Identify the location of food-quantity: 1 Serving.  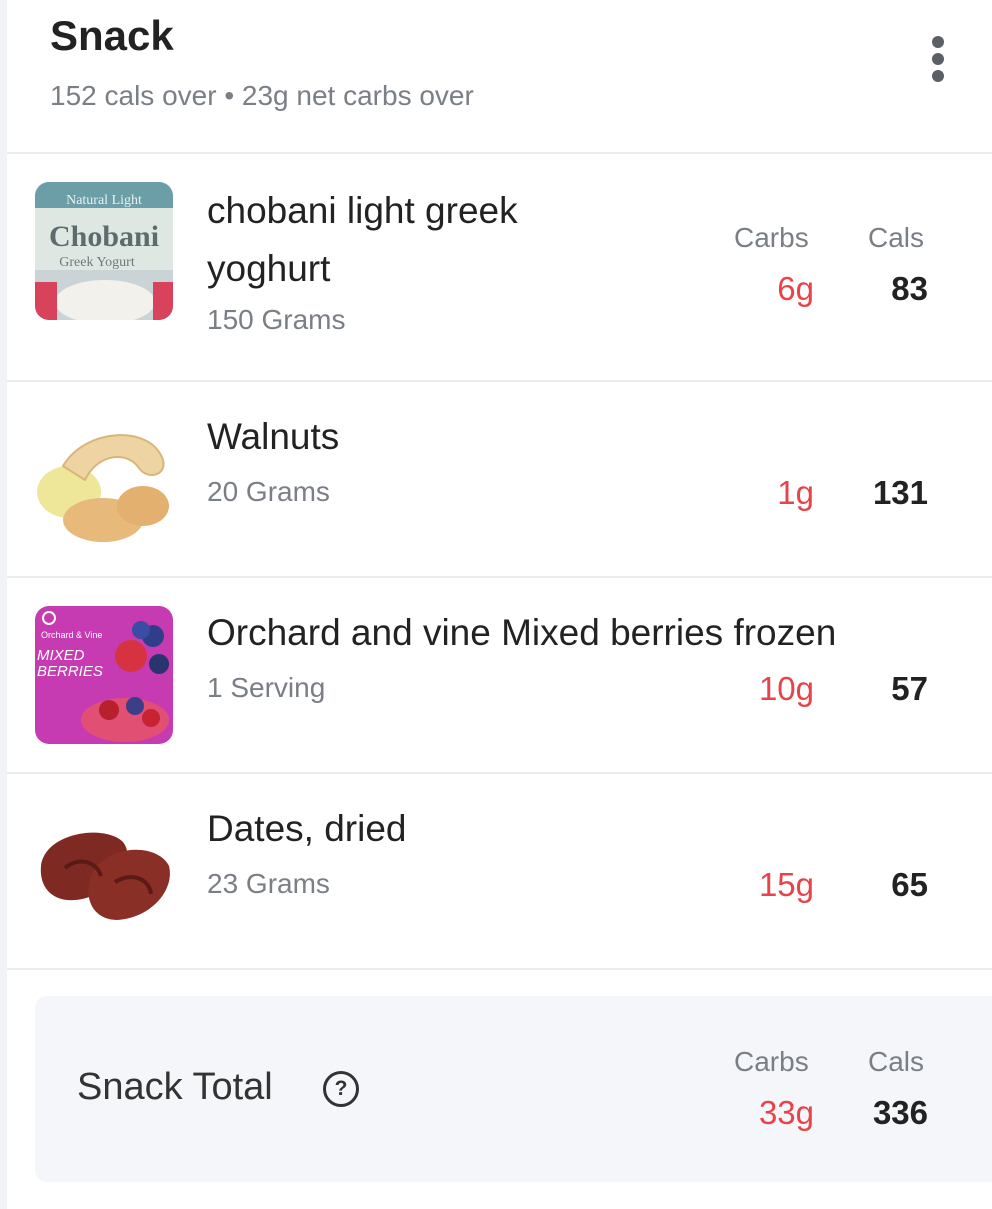
(266, 687).